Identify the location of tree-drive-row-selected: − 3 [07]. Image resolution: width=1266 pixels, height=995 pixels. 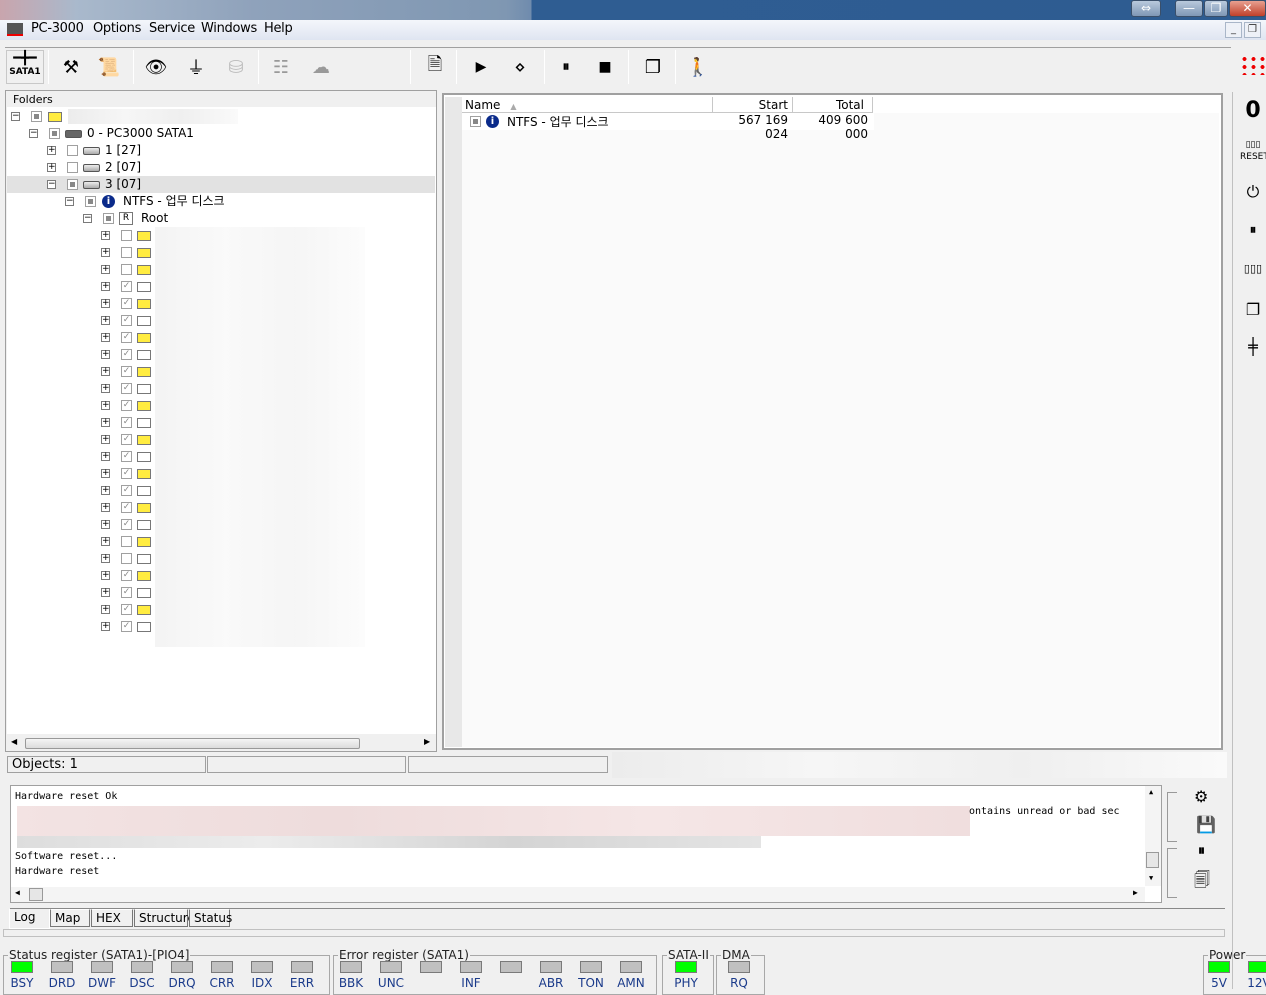
(221, 184).